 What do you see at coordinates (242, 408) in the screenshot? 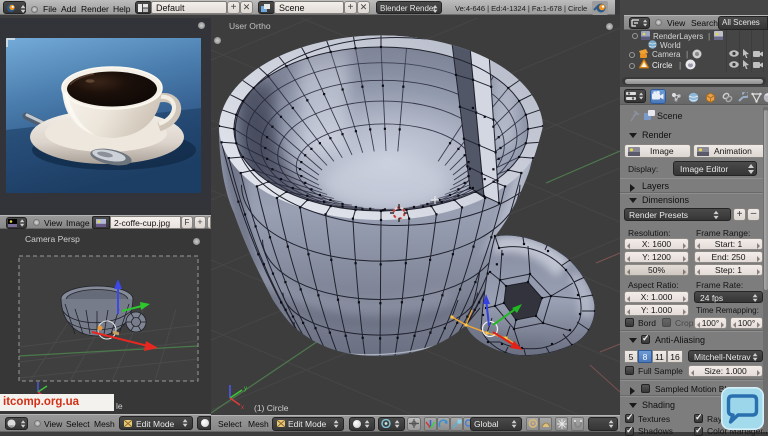
I see `svg-text: x` at bounding box center [242, 408].